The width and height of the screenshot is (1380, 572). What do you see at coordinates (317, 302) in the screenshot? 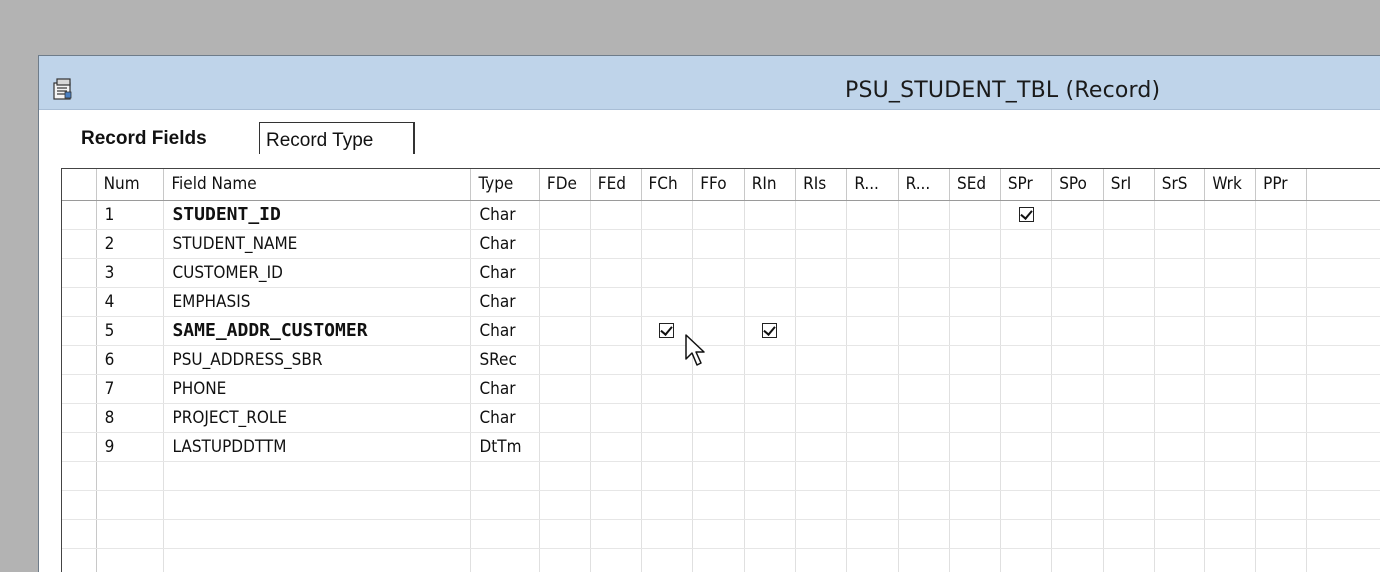
I see `field-name-cell: EMPHASIS` at bounding box center [317, 302].